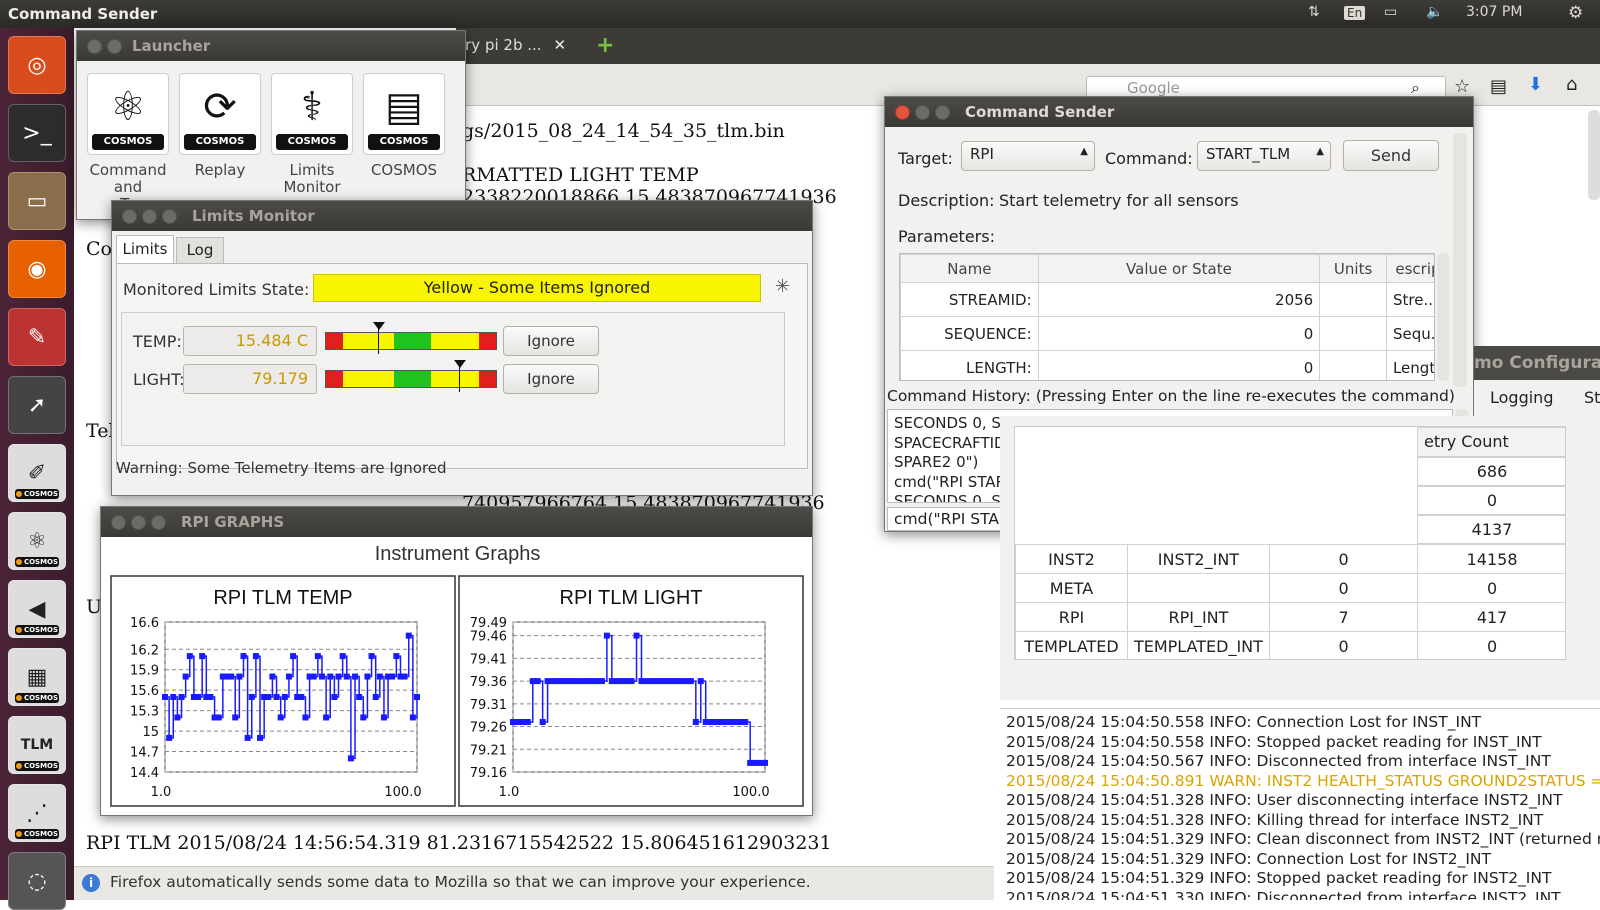  I want to click on command-select: START_TLM ▲, so click(1264, 156).